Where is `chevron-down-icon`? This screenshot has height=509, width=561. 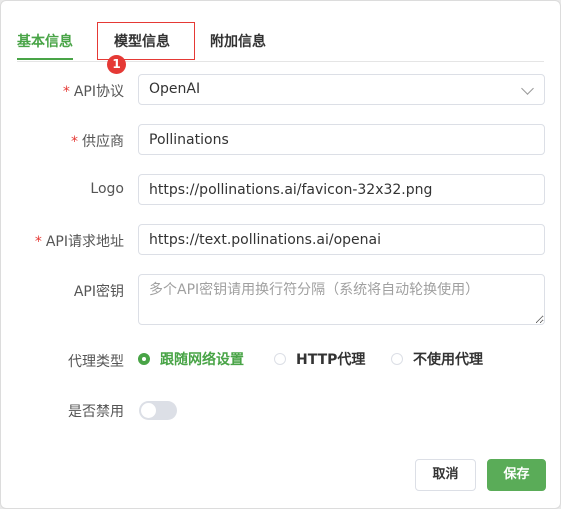 chevron-down-icon is located at coordinates (527, 88).